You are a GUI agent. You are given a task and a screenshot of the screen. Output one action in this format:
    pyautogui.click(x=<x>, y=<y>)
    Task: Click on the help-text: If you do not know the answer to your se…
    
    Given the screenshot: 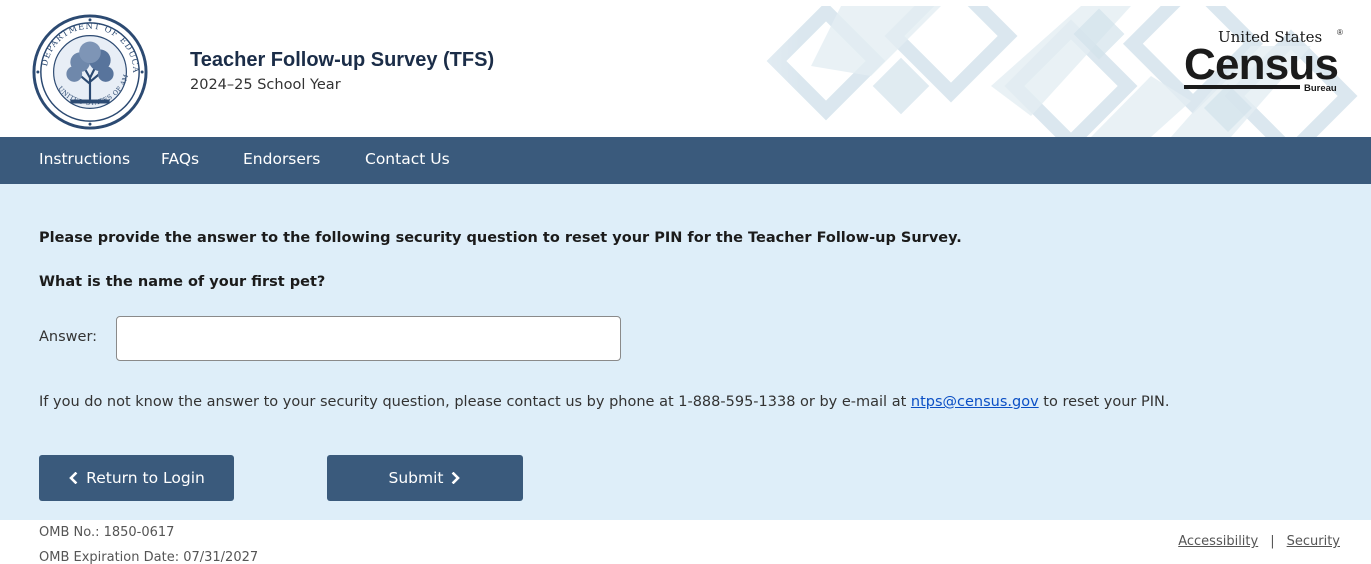 What is the action you would take?
    pyautogui.click(x=604, y=402)
    